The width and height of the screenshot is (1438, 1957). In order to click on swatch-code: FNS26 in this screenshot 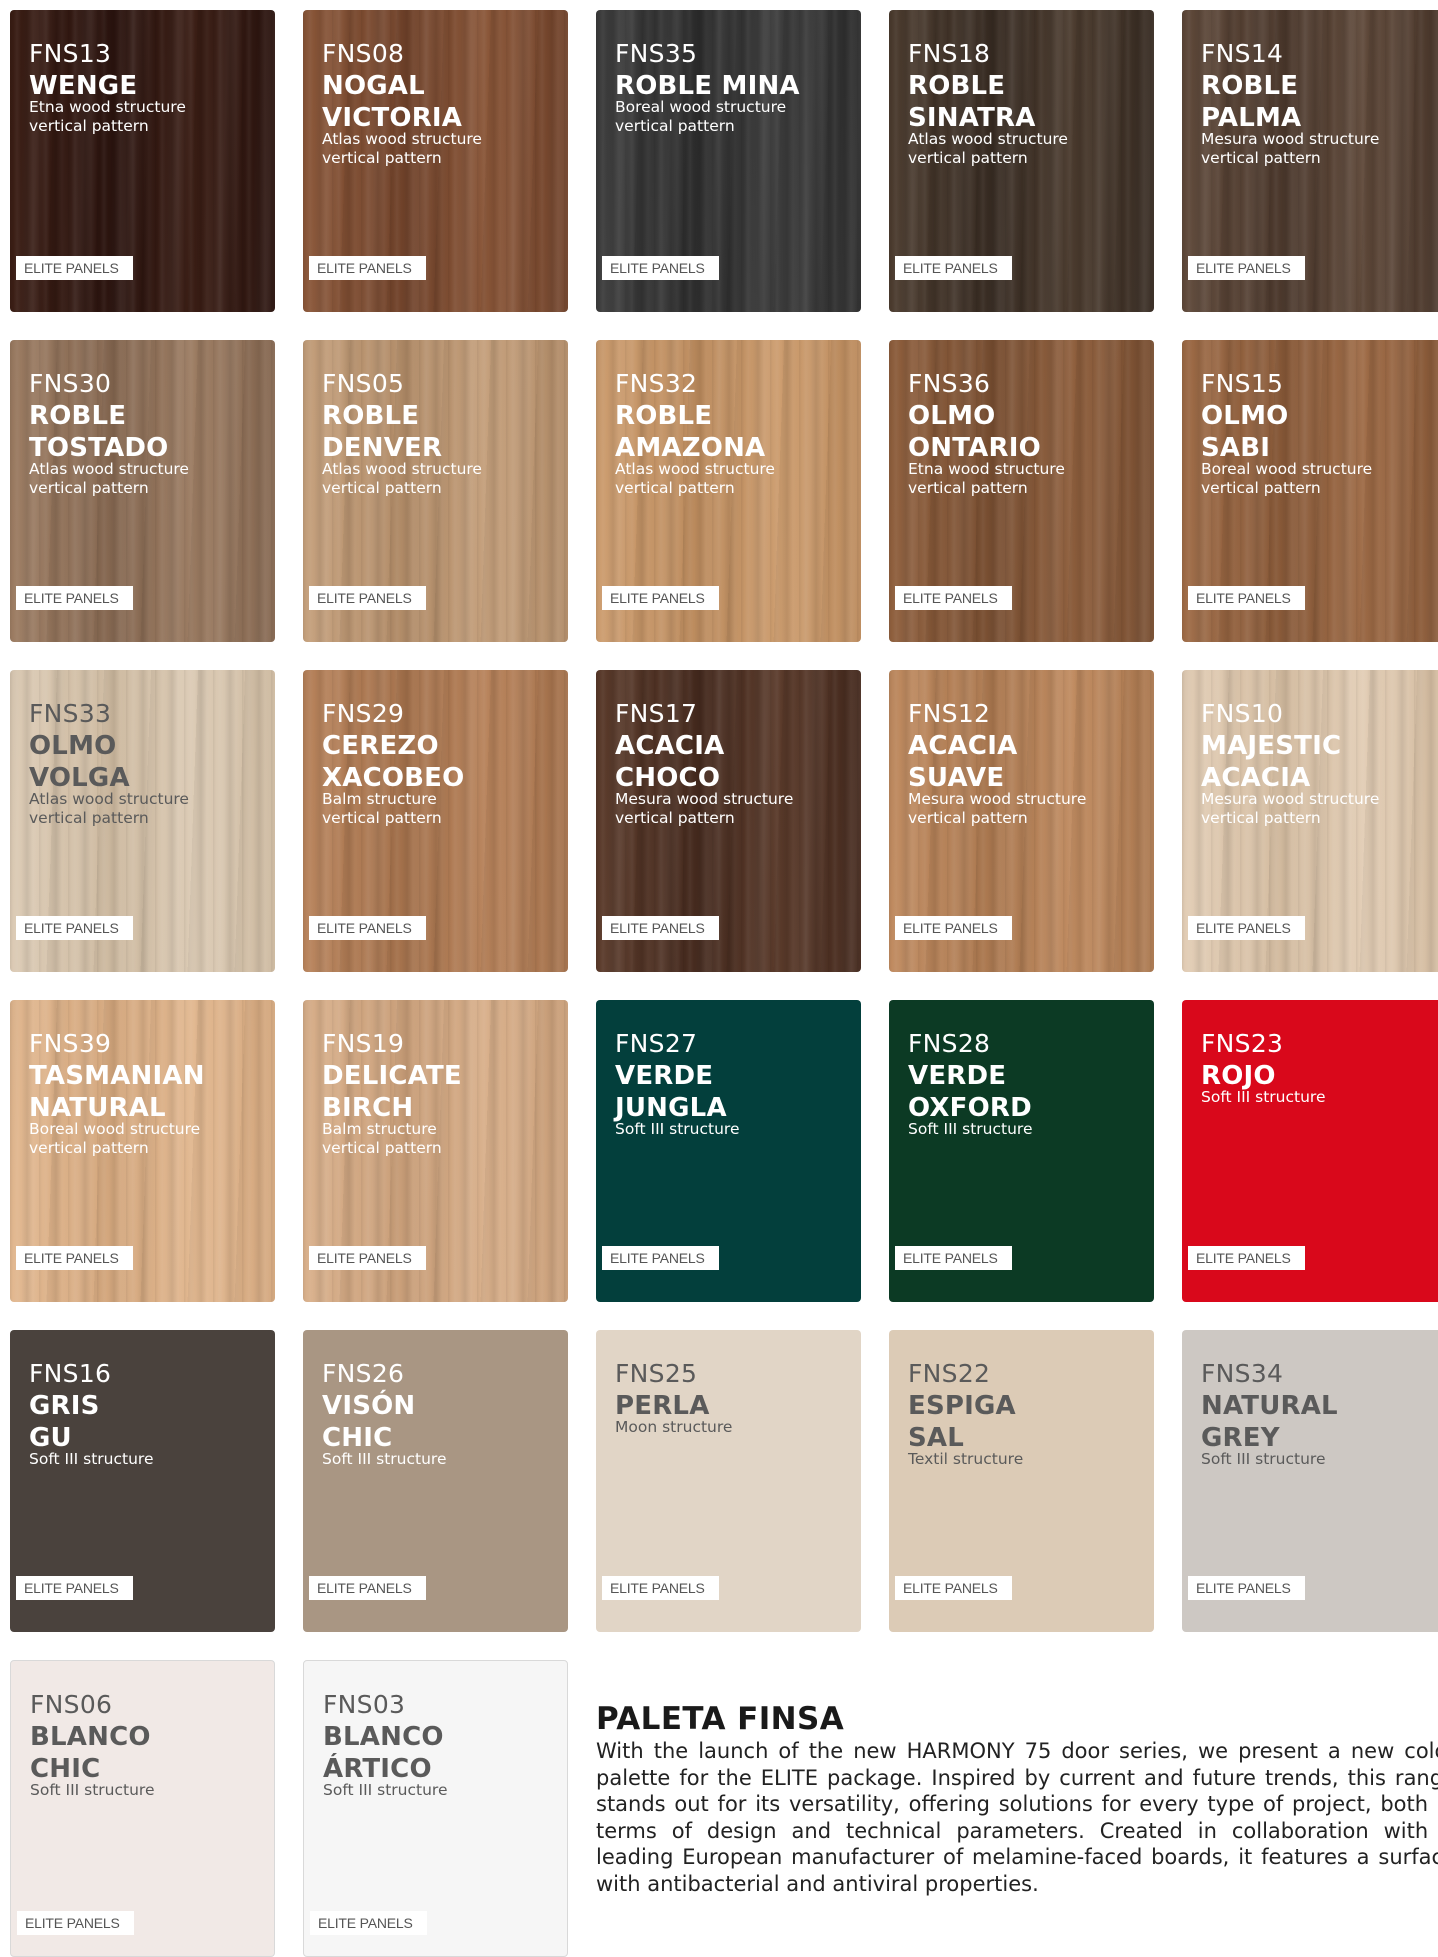, I will do `click(363, 1373)`.